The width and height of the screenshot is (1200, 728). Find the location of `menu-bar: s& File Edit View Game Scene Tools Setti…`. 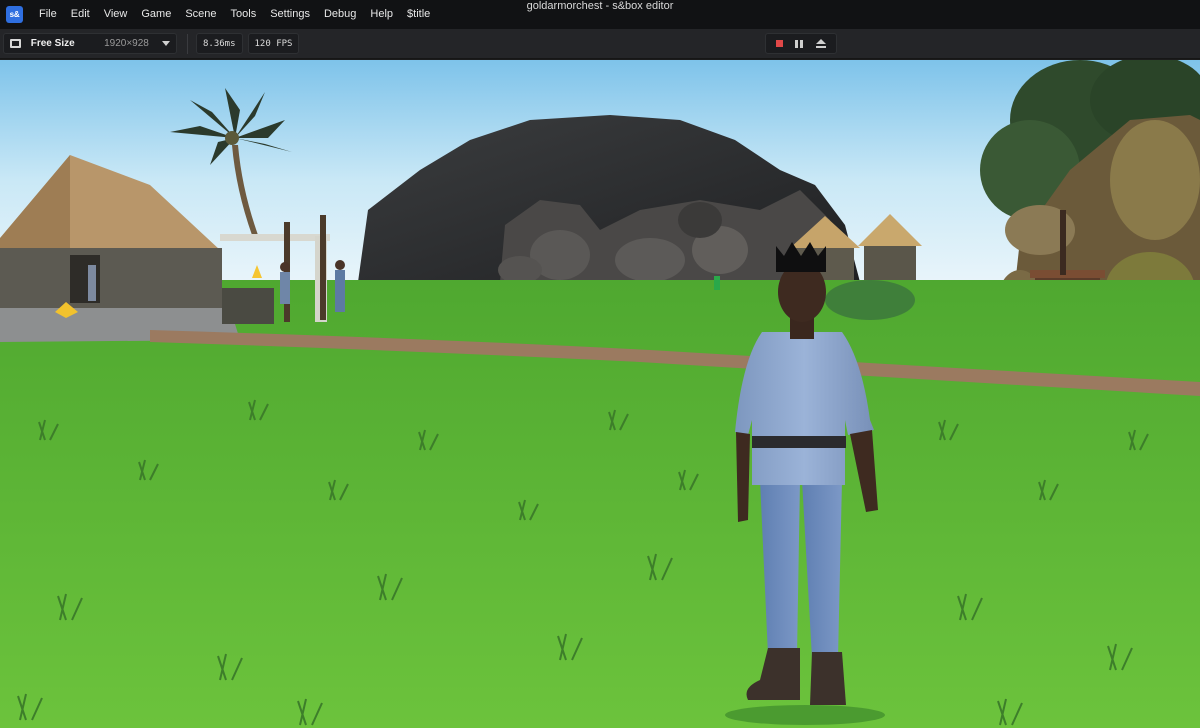

menu-bar: s& File Edit View Game Scene Tools Setti… is located at coordinates (600, 14).